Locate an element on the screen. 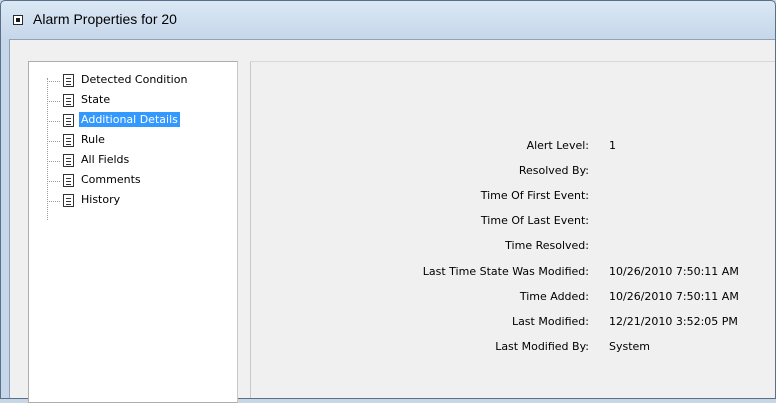 Image resolution: width=776 pixels, height=403 pixels. property-label: Resolved By: is located at coordinates (553, 170).